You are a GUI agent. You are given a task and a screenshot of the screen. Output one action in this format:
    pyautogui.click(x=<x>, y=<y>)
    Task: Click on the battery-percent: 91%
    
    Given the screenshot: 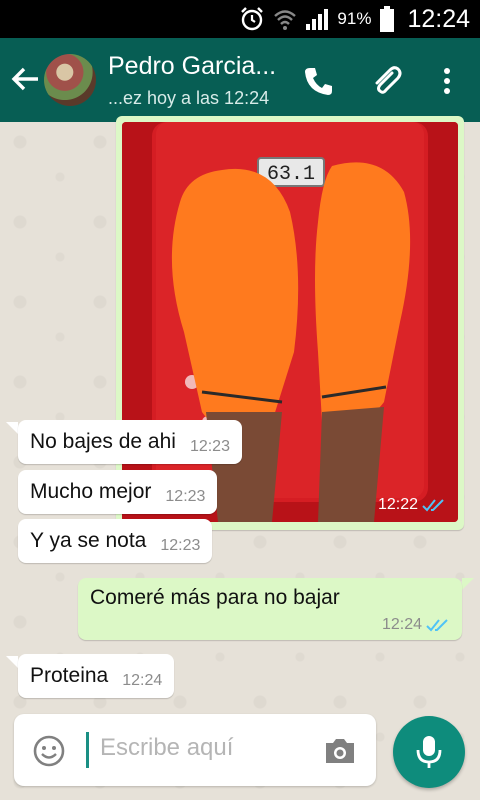 What is the action you would take?
    pyautogui.click(x=354, y=18)
    